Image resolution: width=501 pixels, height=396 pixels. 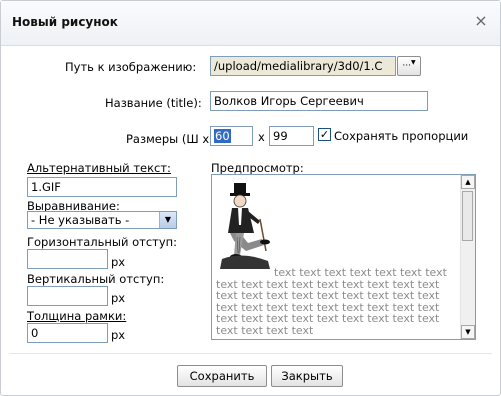 I want to click on height-input: 99, so click(x=291, y=136).